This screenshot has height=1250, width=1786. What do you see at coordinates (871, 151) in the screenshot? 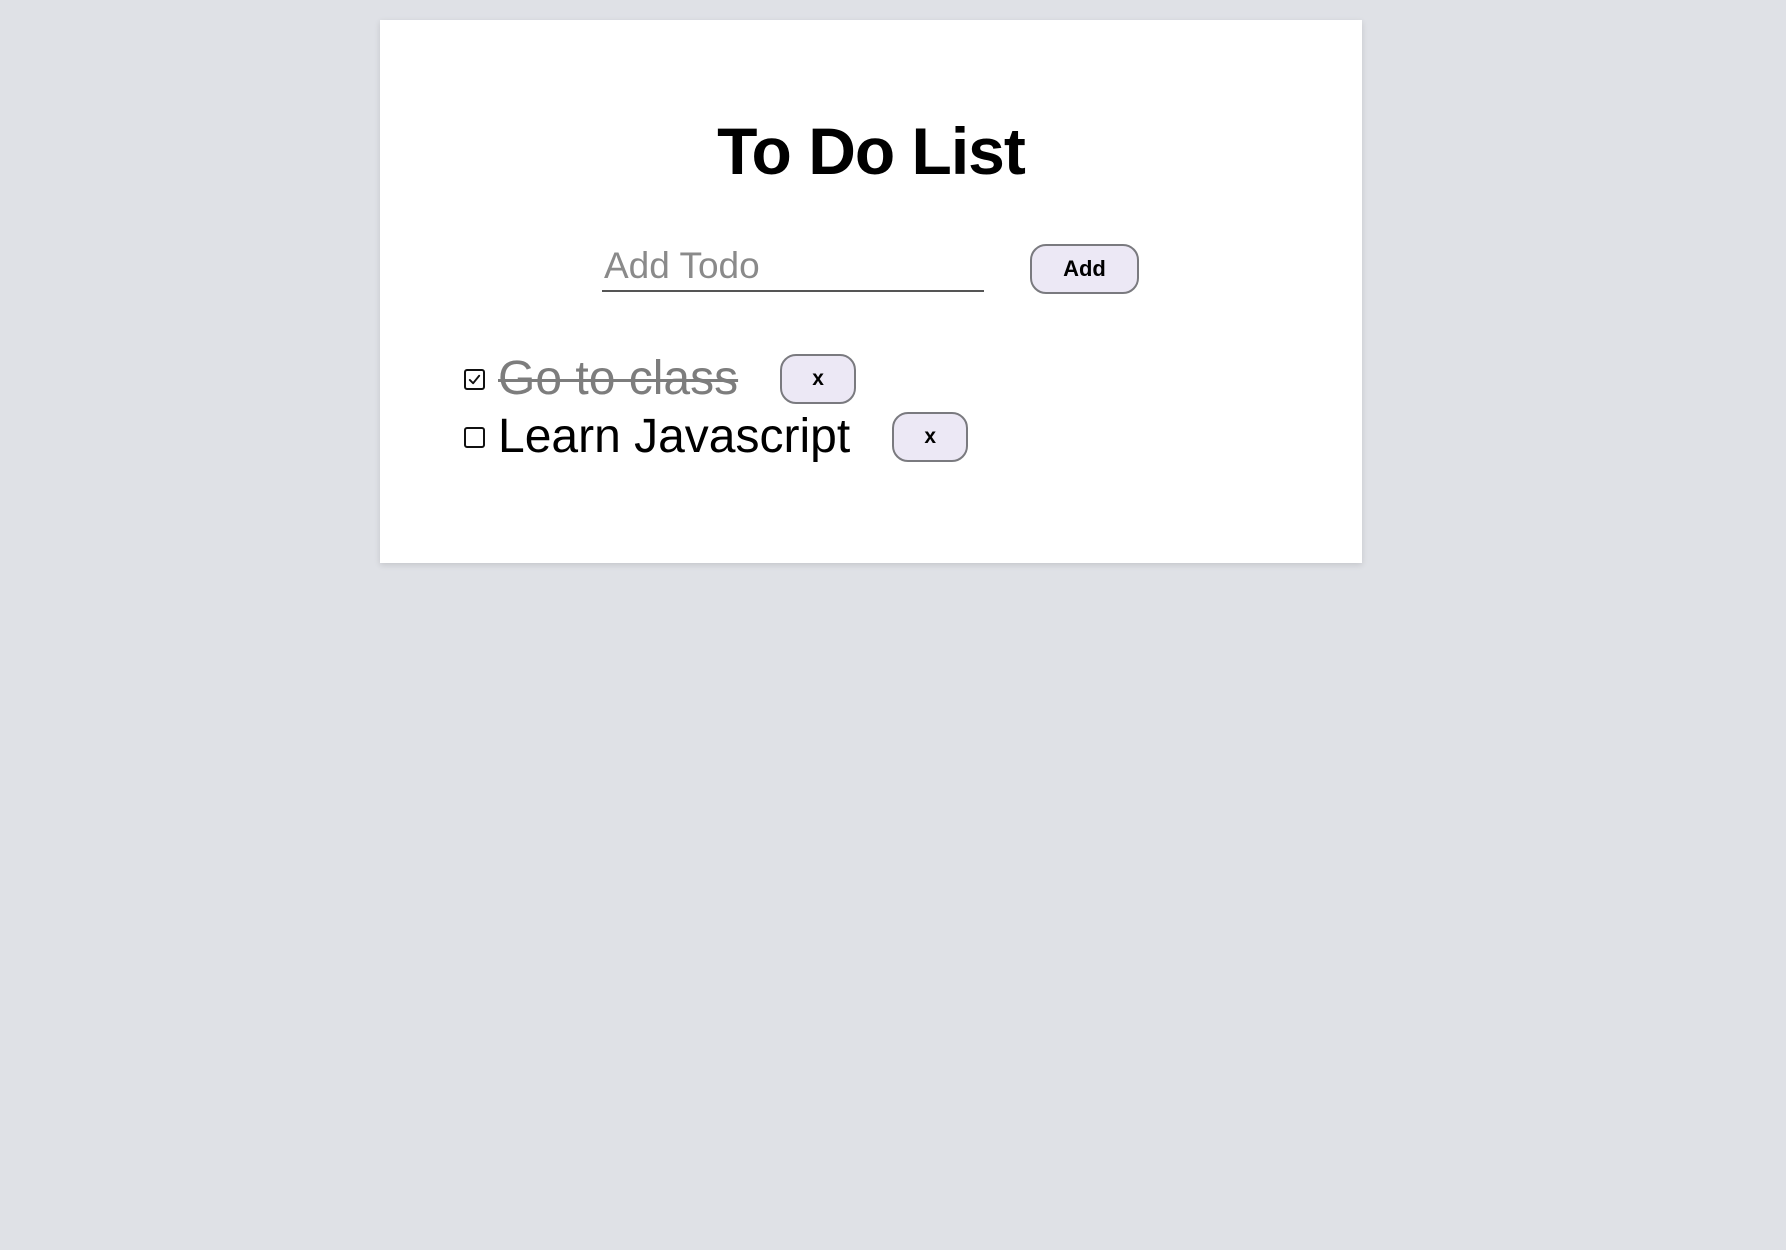
I see `page-title: To Do List` at bounding box center [871, 151].